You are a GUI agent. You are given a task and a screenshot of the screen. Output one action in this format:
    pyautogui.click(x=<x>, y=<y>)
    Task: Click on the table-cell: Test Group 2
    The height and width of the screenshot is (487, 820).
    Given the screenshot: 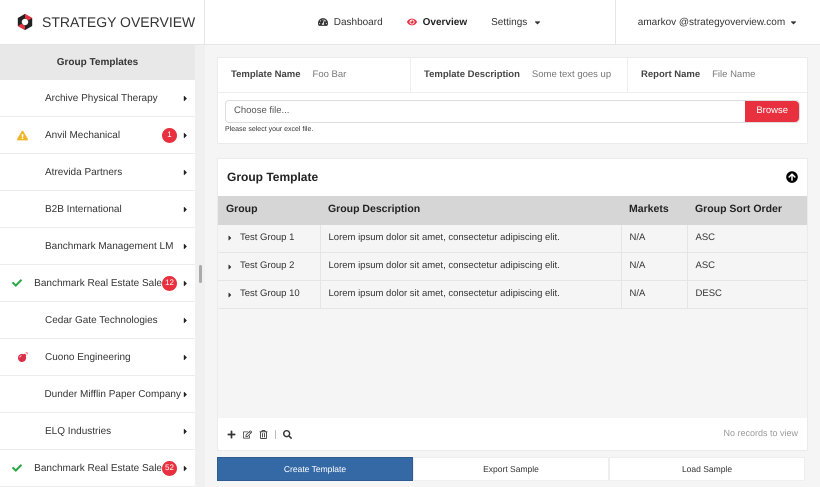 What is the action you would take?
    pyautogui.click(x=269, y=266)
    